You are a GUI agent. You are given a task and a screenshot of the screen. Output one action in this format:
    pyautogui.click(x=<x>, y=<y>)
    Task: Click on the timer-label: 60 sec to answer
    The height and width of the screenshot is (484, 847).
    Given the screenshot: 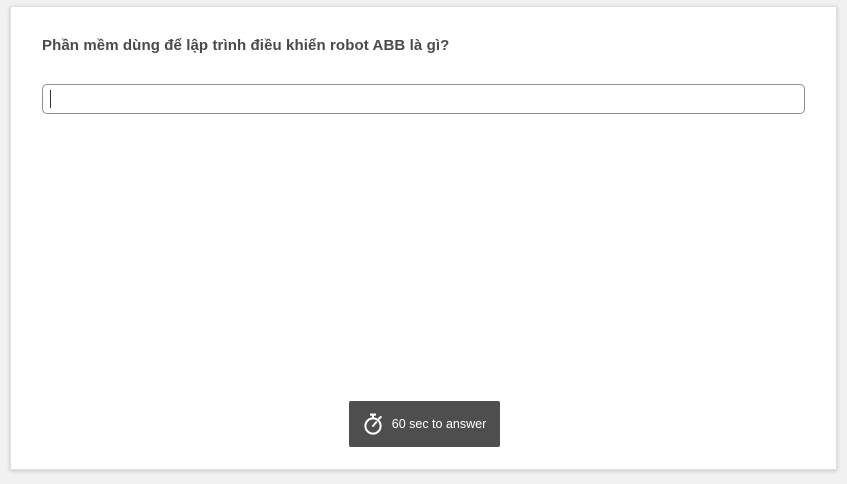 What is the action you would take?
    pyautogui.click(x=439, y=424)
    